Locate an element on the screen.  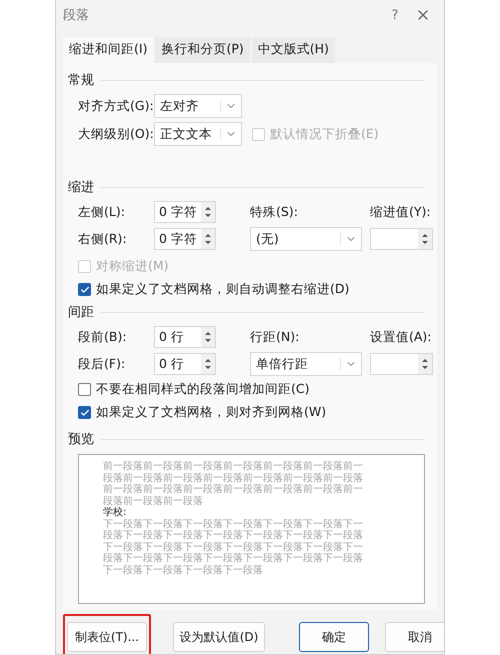
field-label: 缩进值(Y): is located at coordinates (401, 212).